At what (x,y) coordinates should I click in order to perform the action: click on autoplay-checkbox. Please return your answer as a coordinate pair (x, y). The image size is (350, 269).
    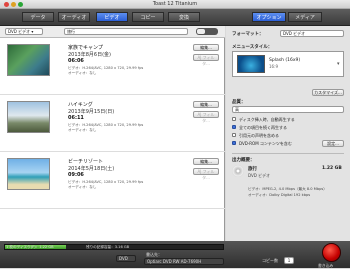
    Looking at the image, I should click on (234, 119).